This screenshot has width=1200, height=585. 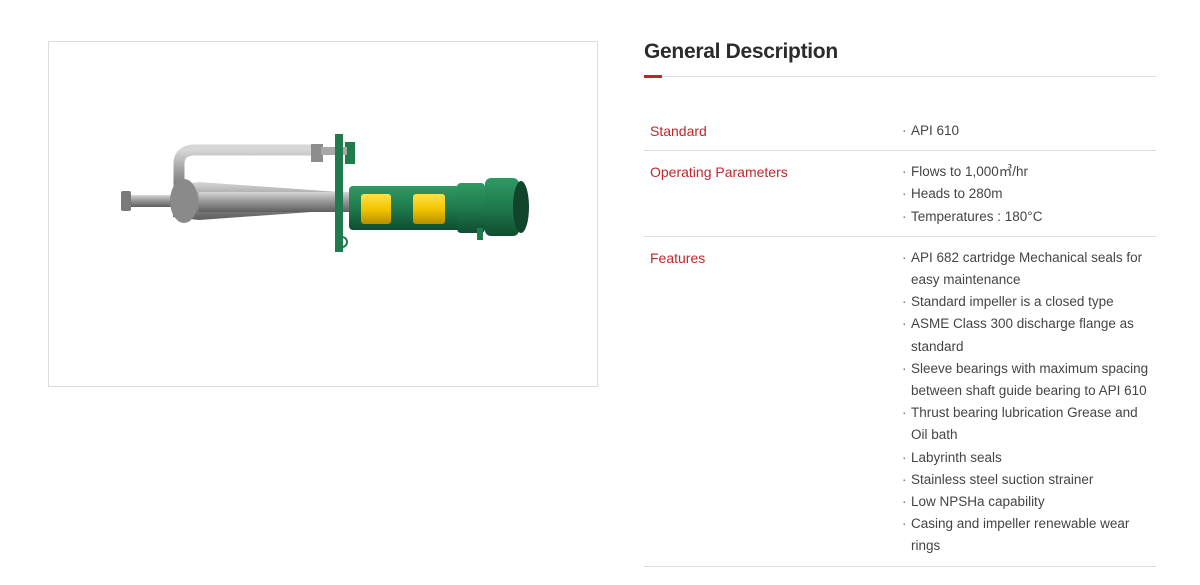 I want to click on spec-value-item: · Stainless steel suction strainer, so click(x=1029, y=480).